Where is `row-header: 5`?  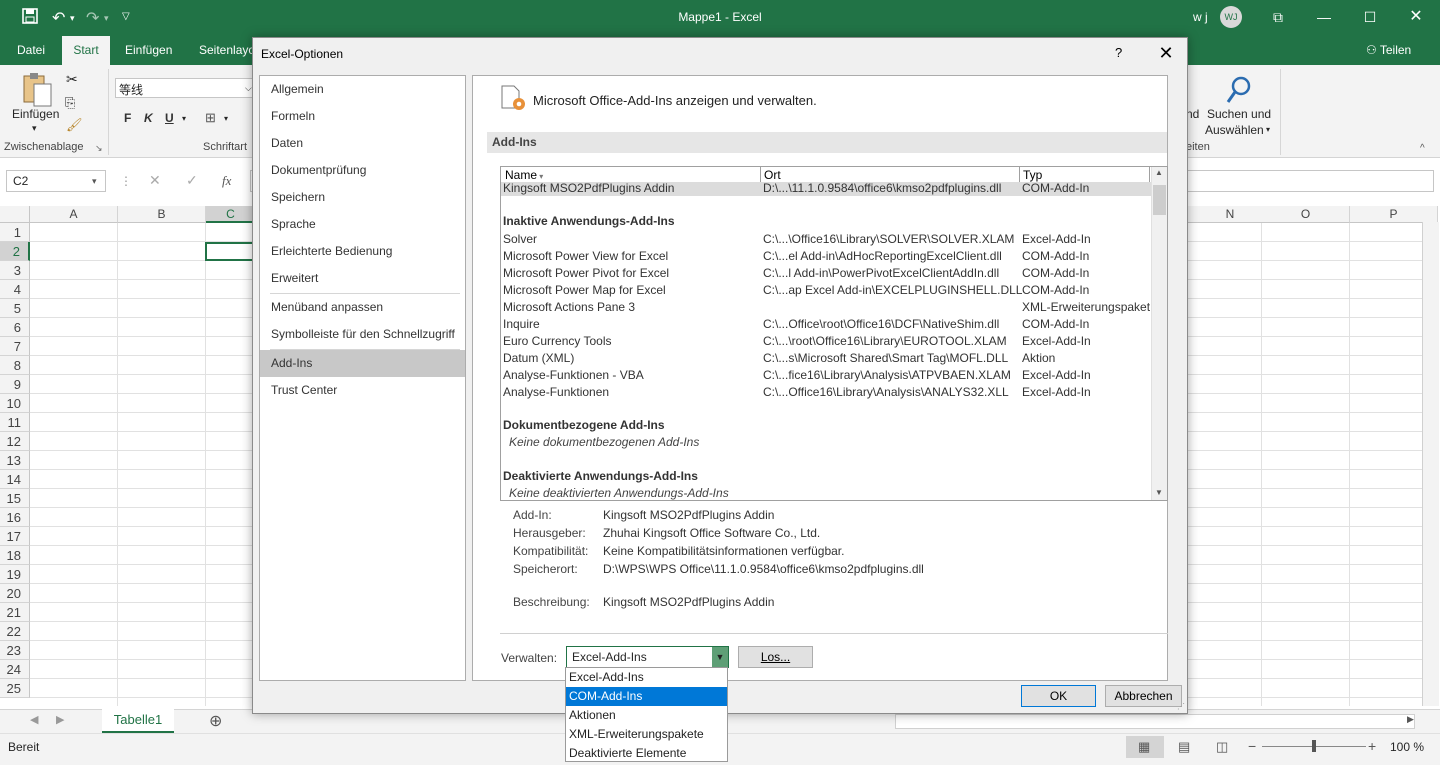
row-header: 5 is located at coordinates (15, 308).